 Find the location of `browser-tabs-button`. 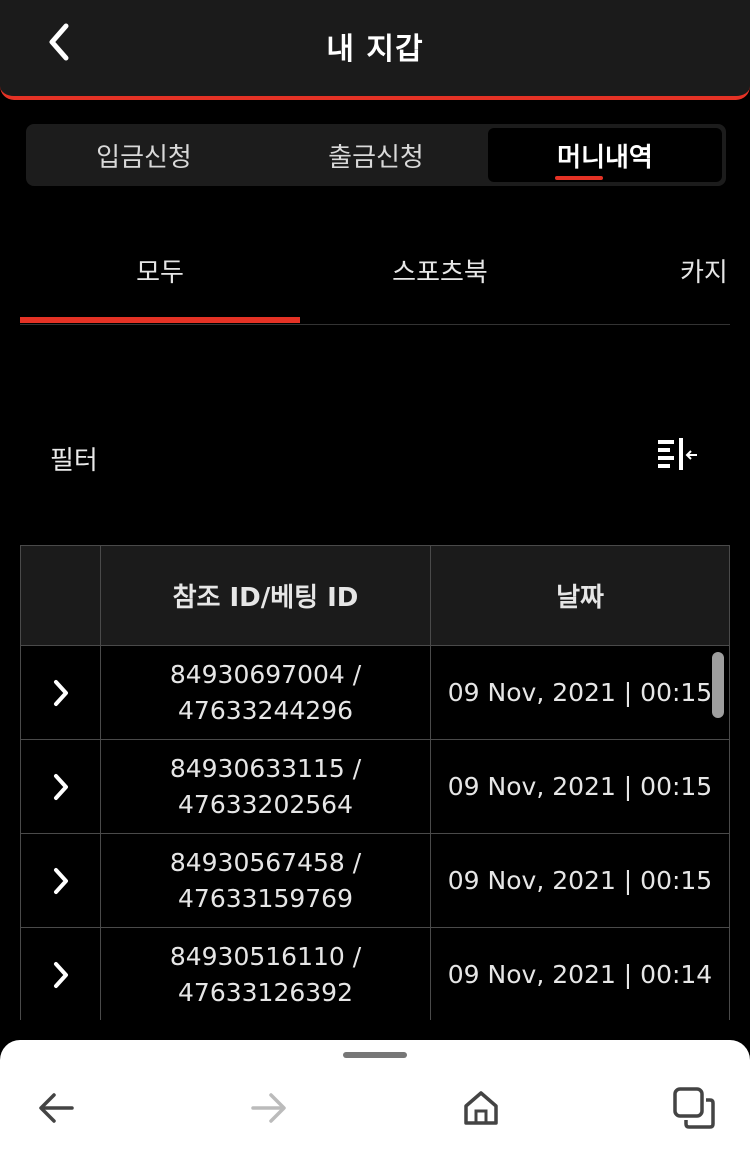

browser-tabs-button is located at coordinates (694, 1108).